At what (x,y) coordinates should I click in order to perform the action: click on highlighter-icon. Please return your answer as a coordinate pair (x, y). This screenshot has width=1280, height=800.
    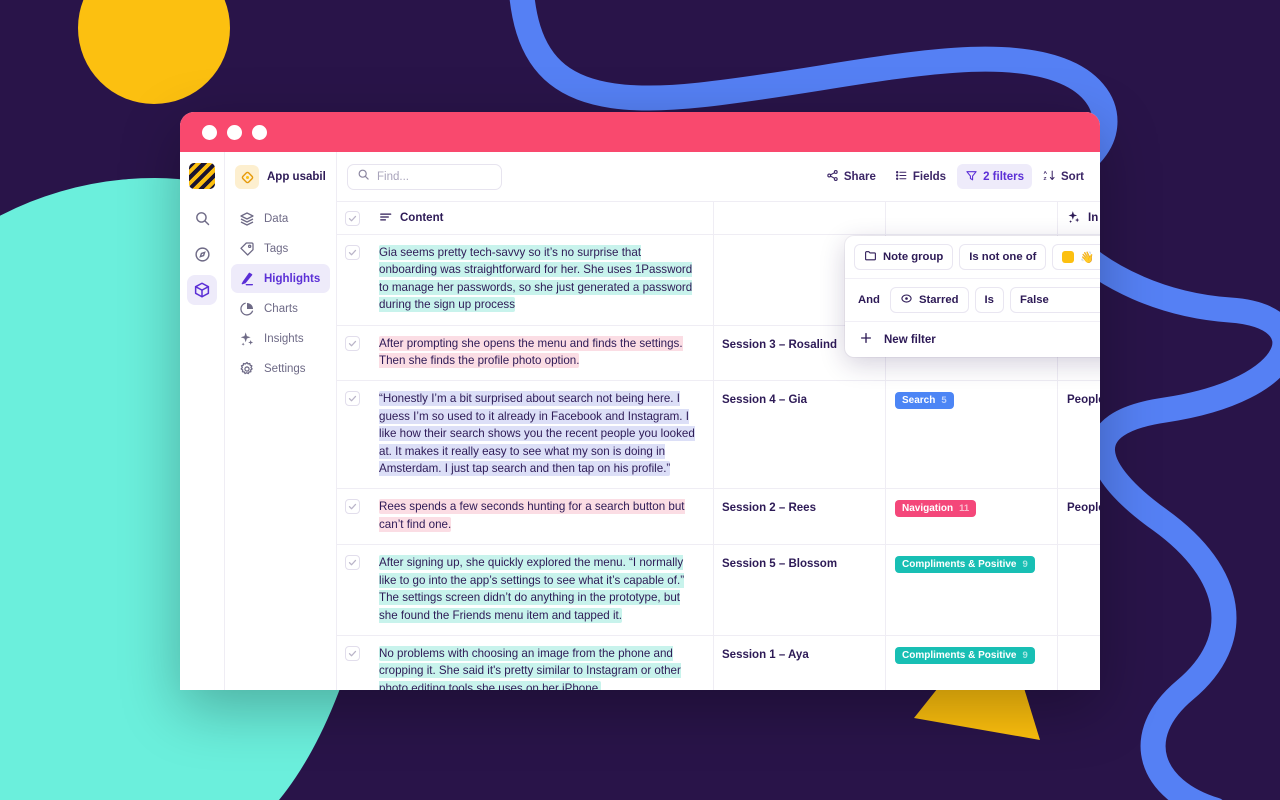
    Looking at the image, I should click on (246, 278).